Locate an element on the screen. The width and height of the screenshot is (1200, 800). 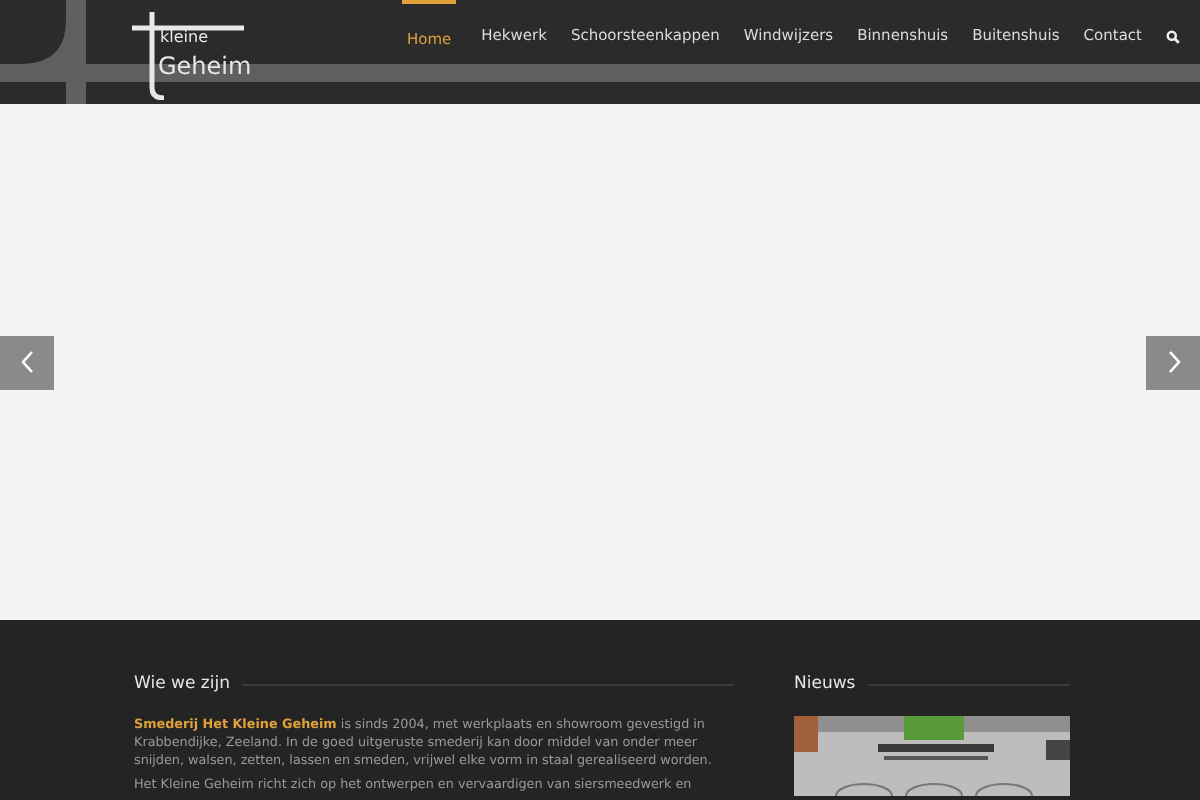
section-title: Nieuws is located at coordinates (825, 685).